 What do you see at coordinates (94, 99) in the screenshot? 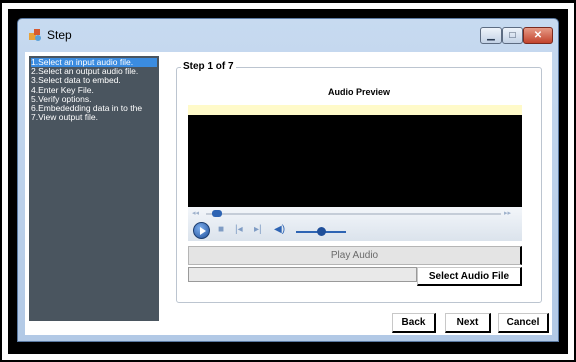
I see `step-list-item: 5.Verify options.` at bounding box center [94, 99].